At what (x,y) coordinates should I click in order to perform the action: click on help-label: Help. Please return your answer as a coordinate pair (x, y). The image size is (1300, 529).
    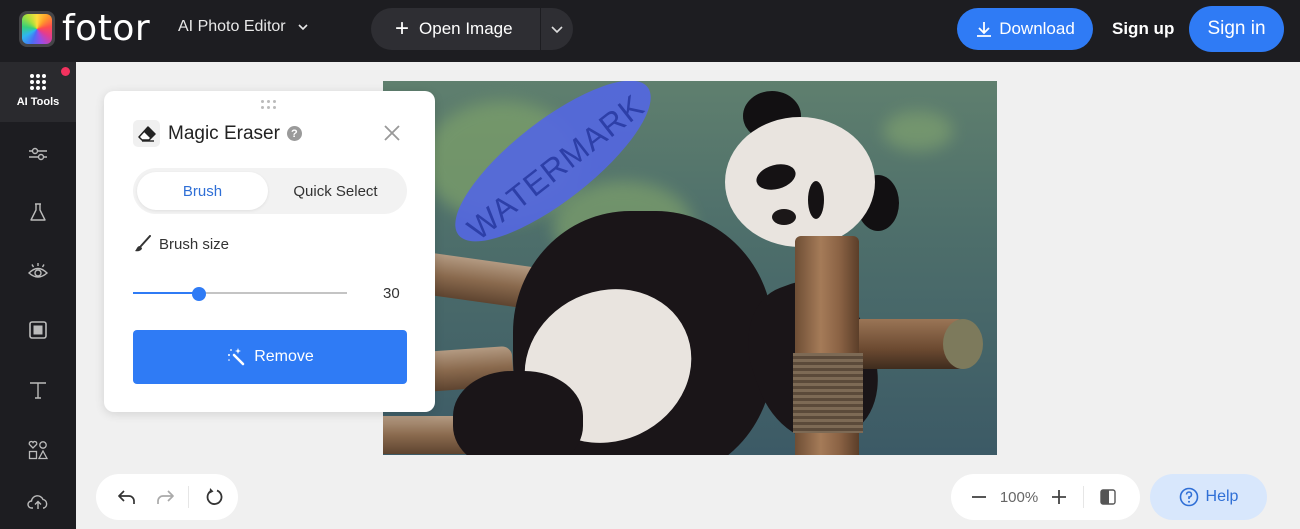
    Looking at the image, I should click on (1222, 496).